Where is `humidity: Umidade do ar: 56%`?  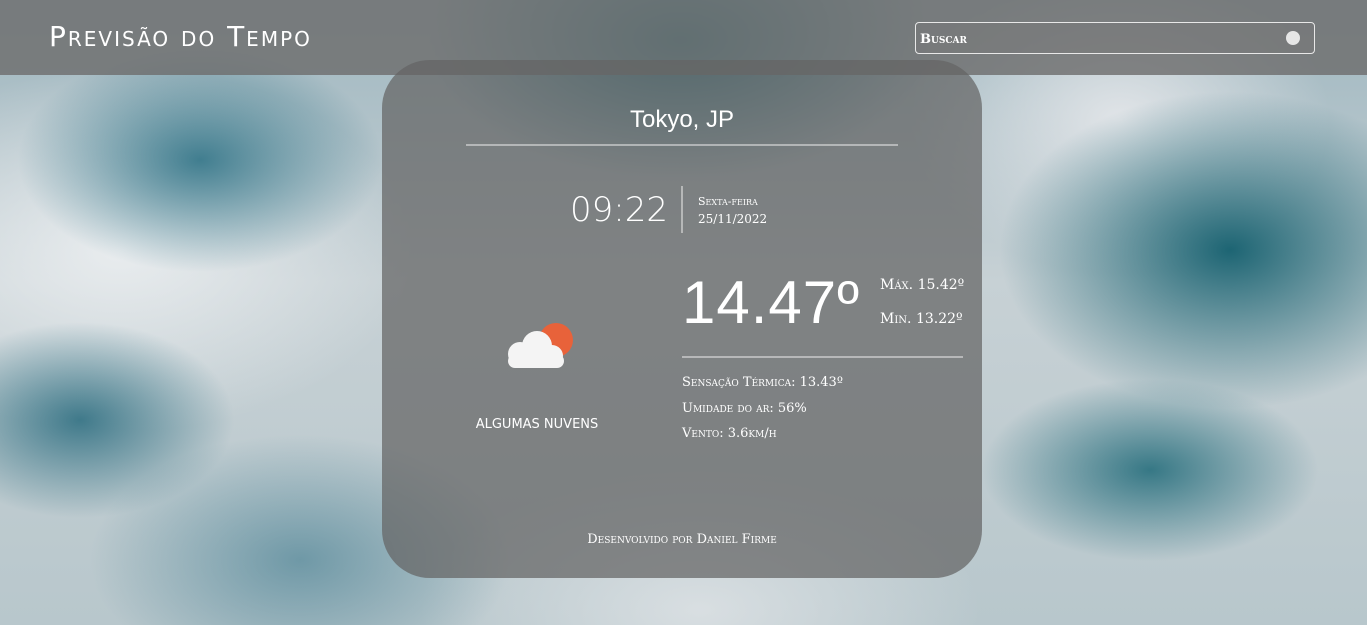
humidity: Umidade do ar: 56% is located at coordinates (744, 408).